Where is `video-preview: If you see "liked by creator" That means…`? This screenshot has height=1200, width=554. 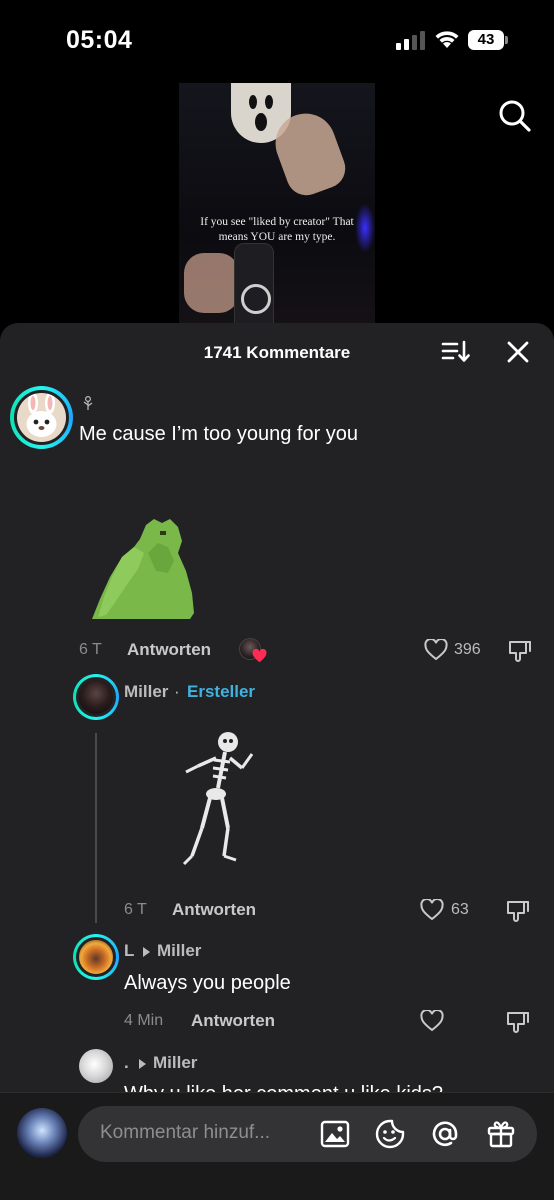
video-preview: If you see "liked by creator" That means… is located at coordinates (277, 208).